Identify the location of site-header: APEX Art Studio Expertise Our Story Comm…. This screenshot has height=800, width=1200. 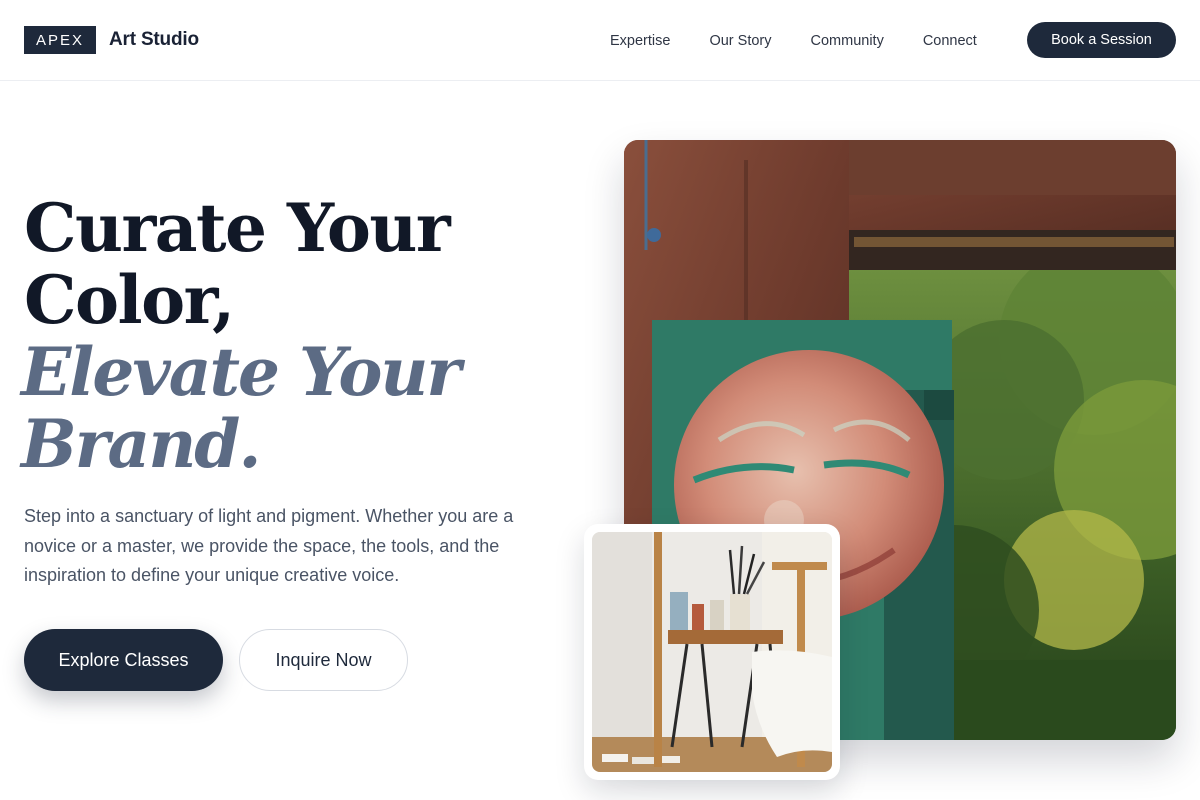
(600, 40).